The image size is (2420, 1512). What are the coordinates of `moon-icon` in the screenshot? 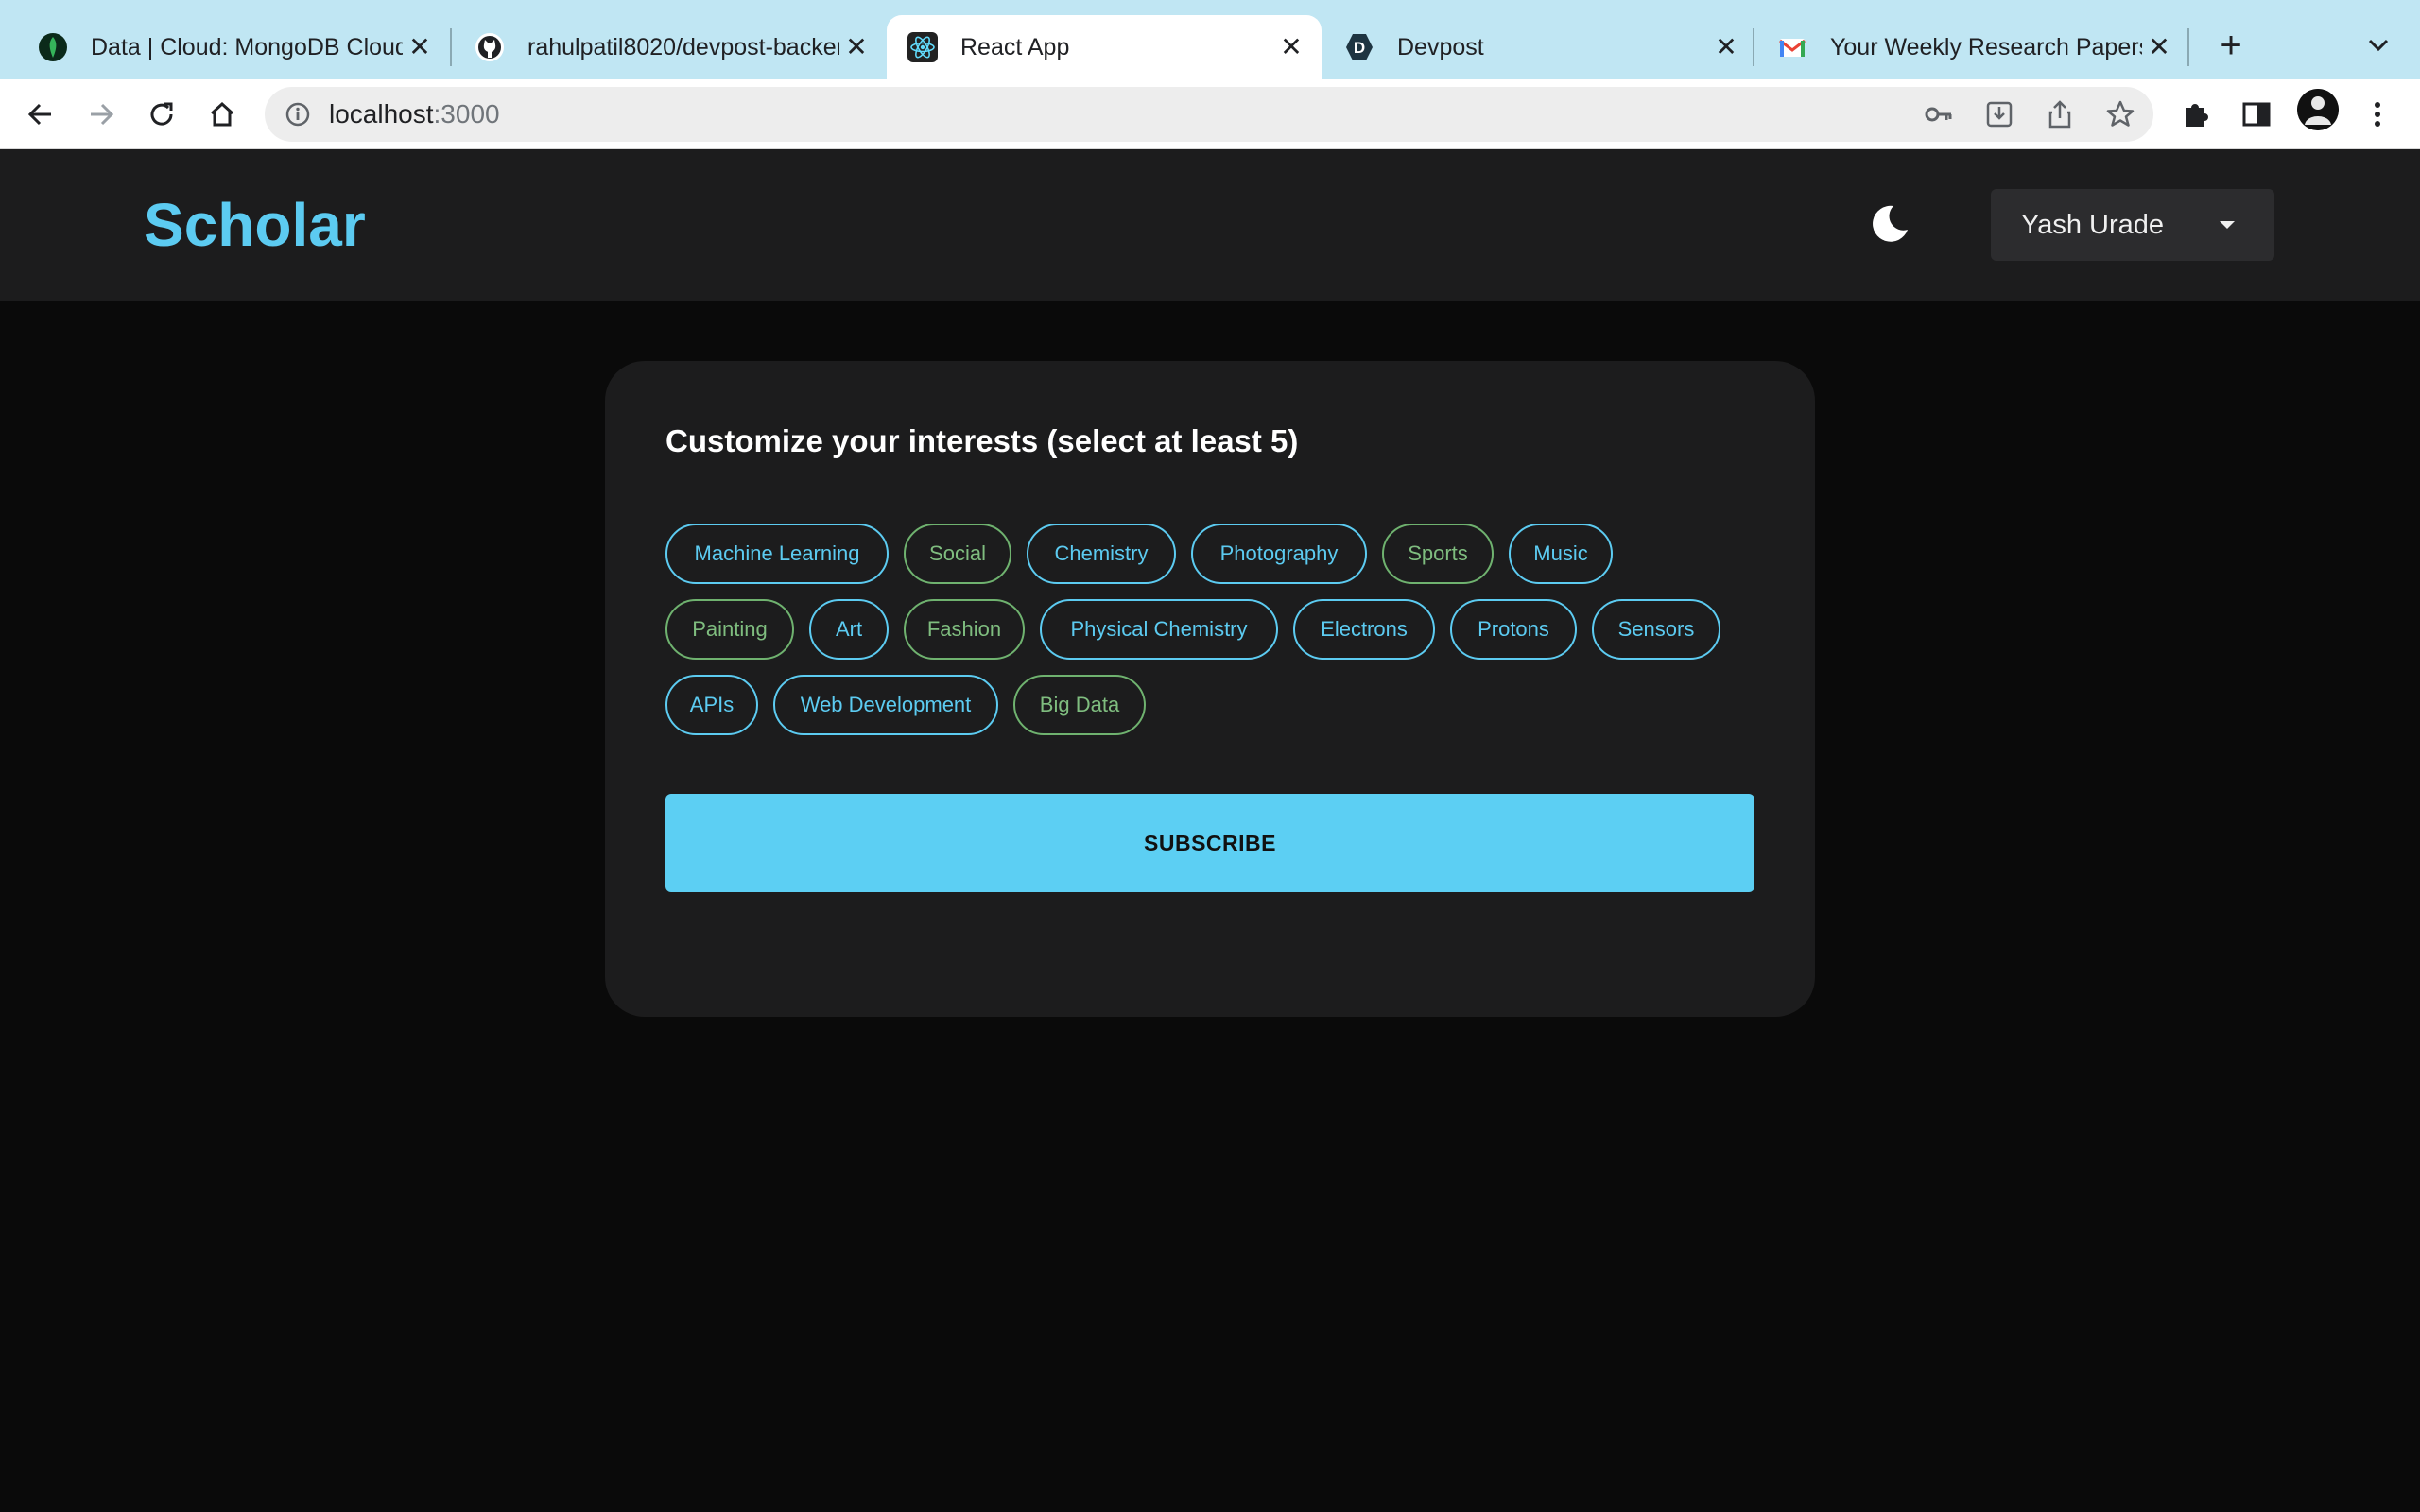 It's located at (1889, 224).